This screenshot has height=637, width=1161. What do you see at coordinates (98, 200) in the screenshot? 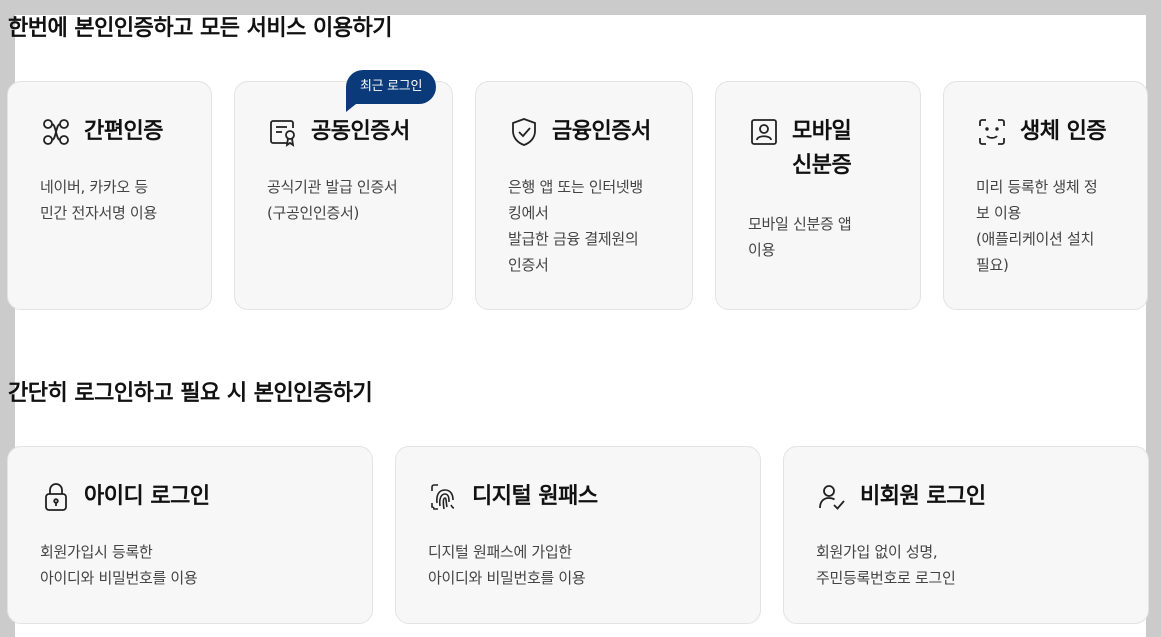
I see `card-description: 네이버, 카카오 등 민간 전자서명 이용` at bounding box center [98, 200].